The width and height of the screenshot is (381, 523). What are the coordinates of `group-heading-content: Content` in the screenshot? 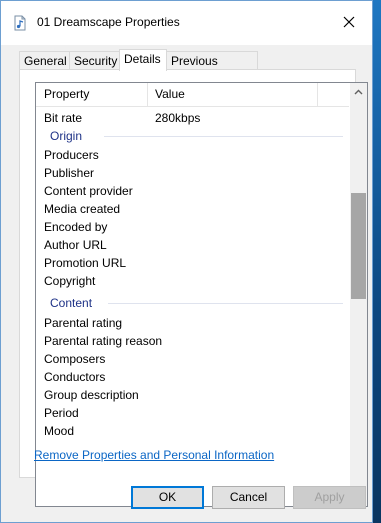 It's located at (196, 303).